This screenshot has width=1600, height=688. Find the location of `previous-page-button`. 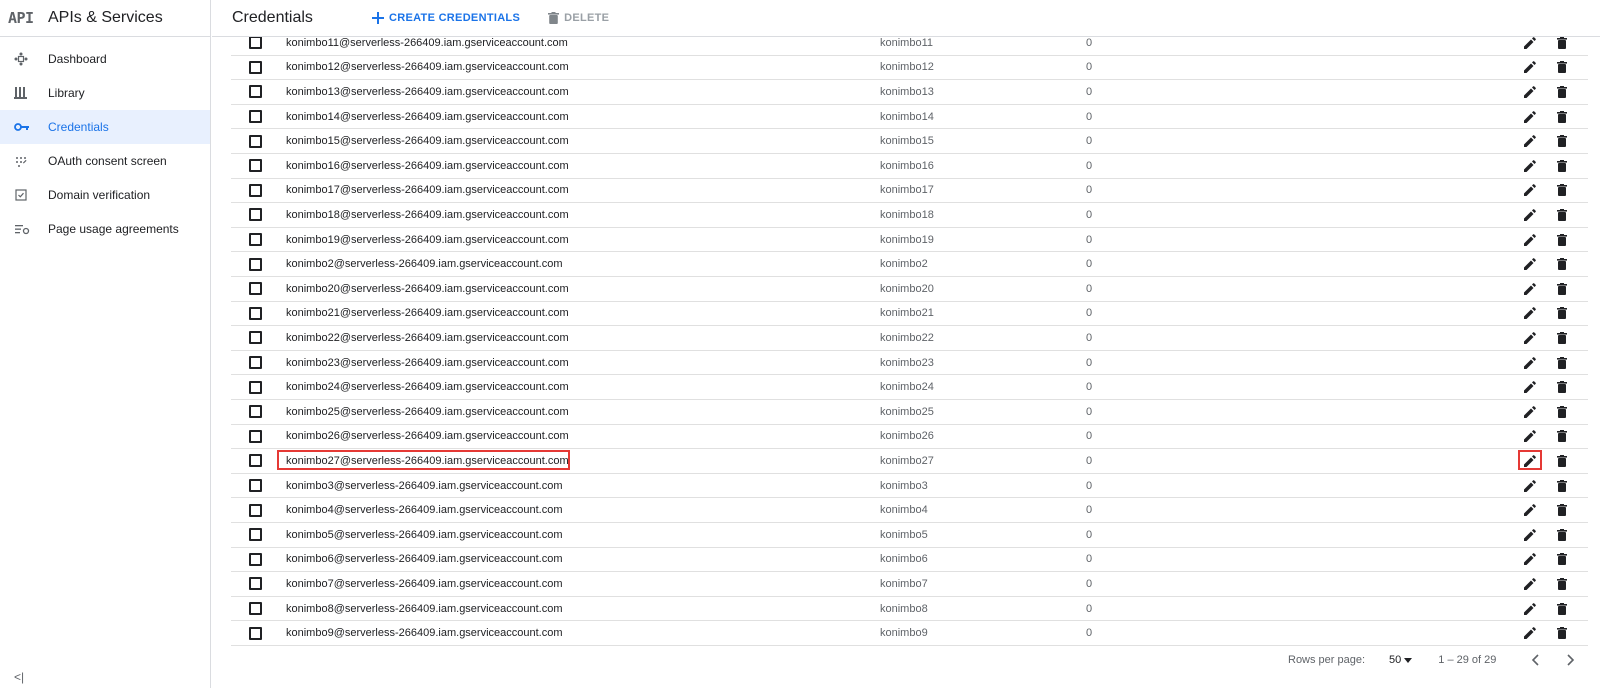

previous-page-button is located at coordinates (1535, 660).